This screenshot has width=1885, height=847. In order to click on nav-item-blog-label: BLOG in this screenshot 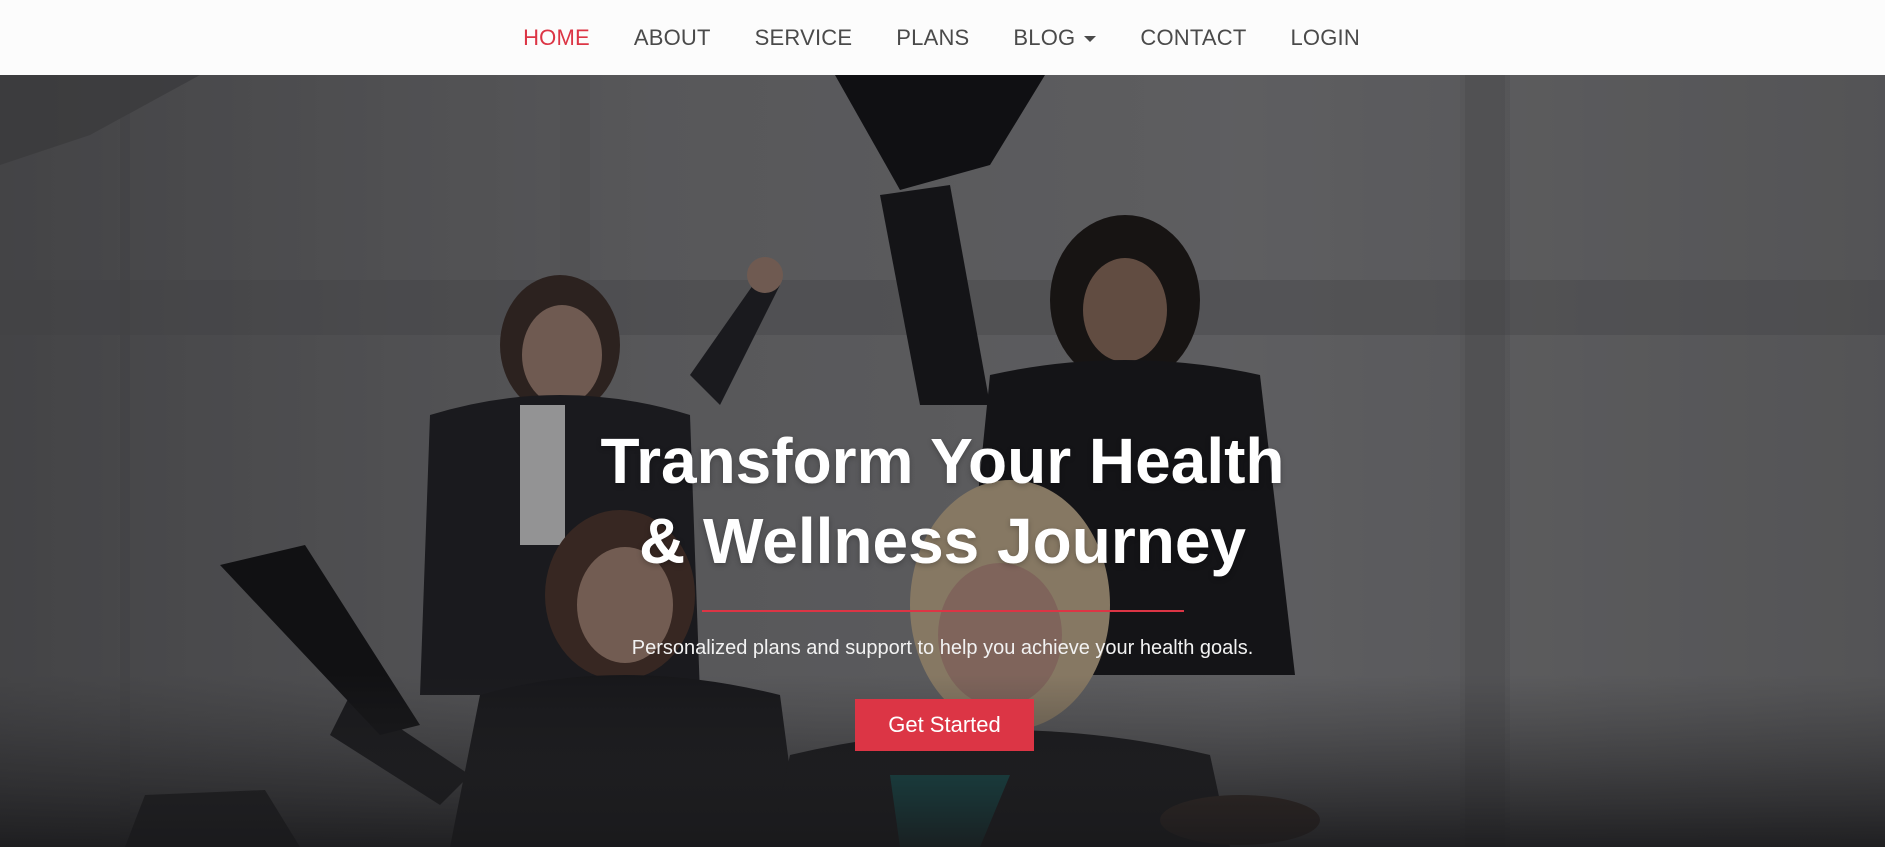, I will do `click(1044, 37)`.